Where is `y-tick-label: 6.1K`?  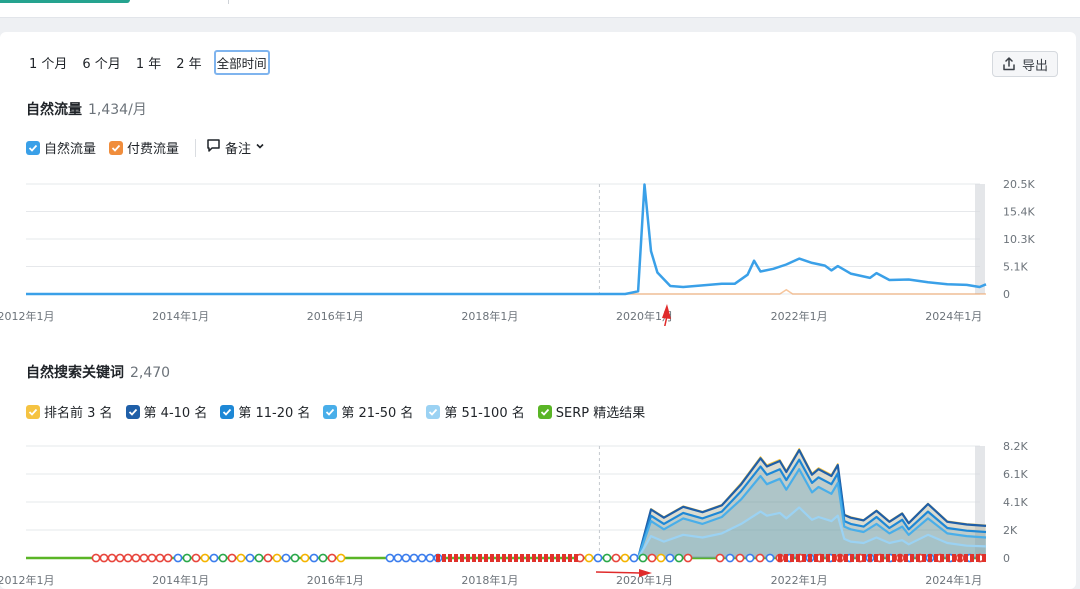
y-tick-label: 6.1K is located at coordinates (1015, 474).